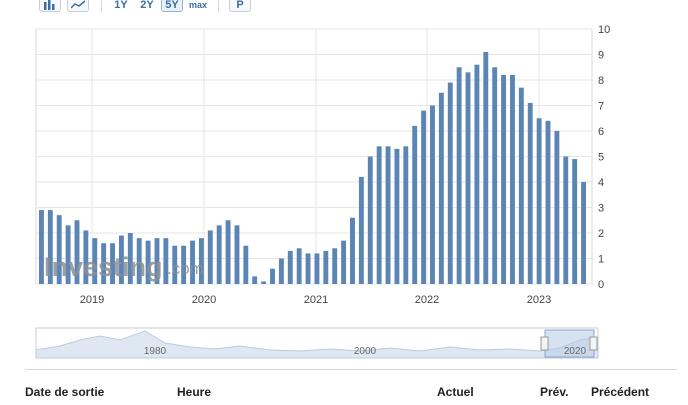  Describe the element at coordinates (601, 81) in the screenshot. I see `y-tick-label: 8` at that location.